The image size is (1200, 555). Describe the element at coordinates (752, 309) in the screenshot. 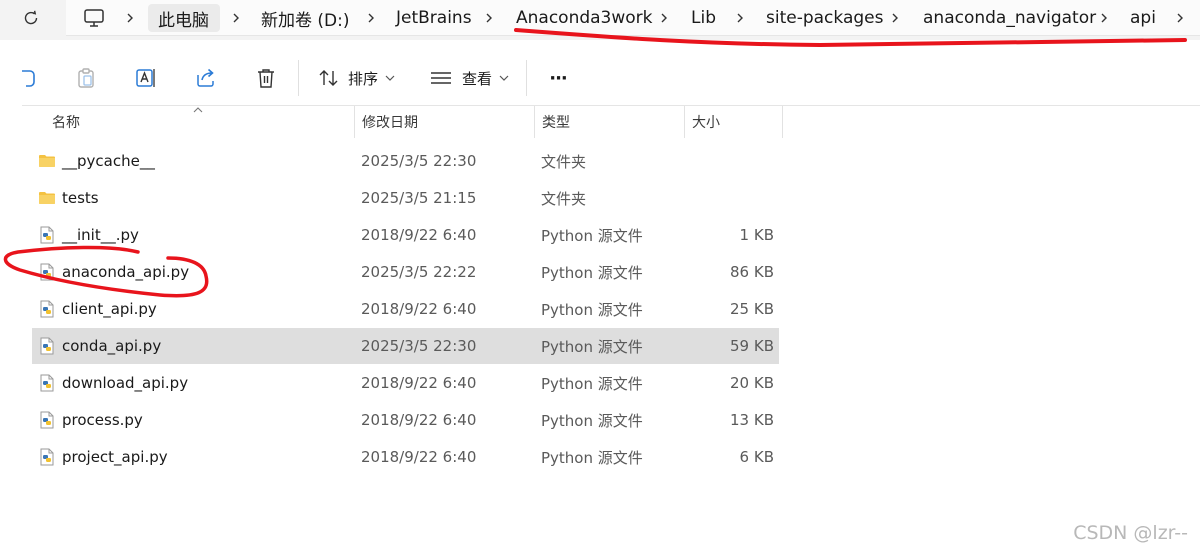

I see `file-size: 25 KB` at that location.